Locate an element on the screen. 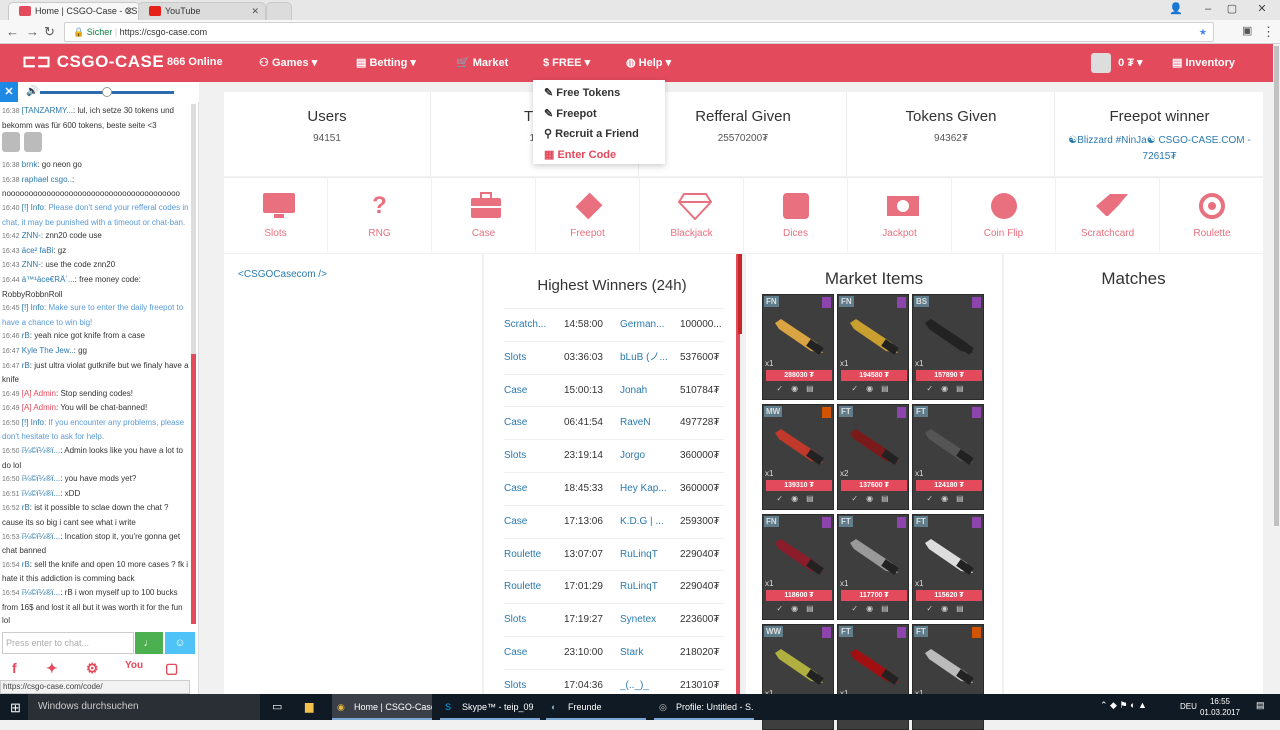 This screenshot has width=1280, height=730. user-balance: 0 ₮ ▾ is located at coordinates (1117, 63).